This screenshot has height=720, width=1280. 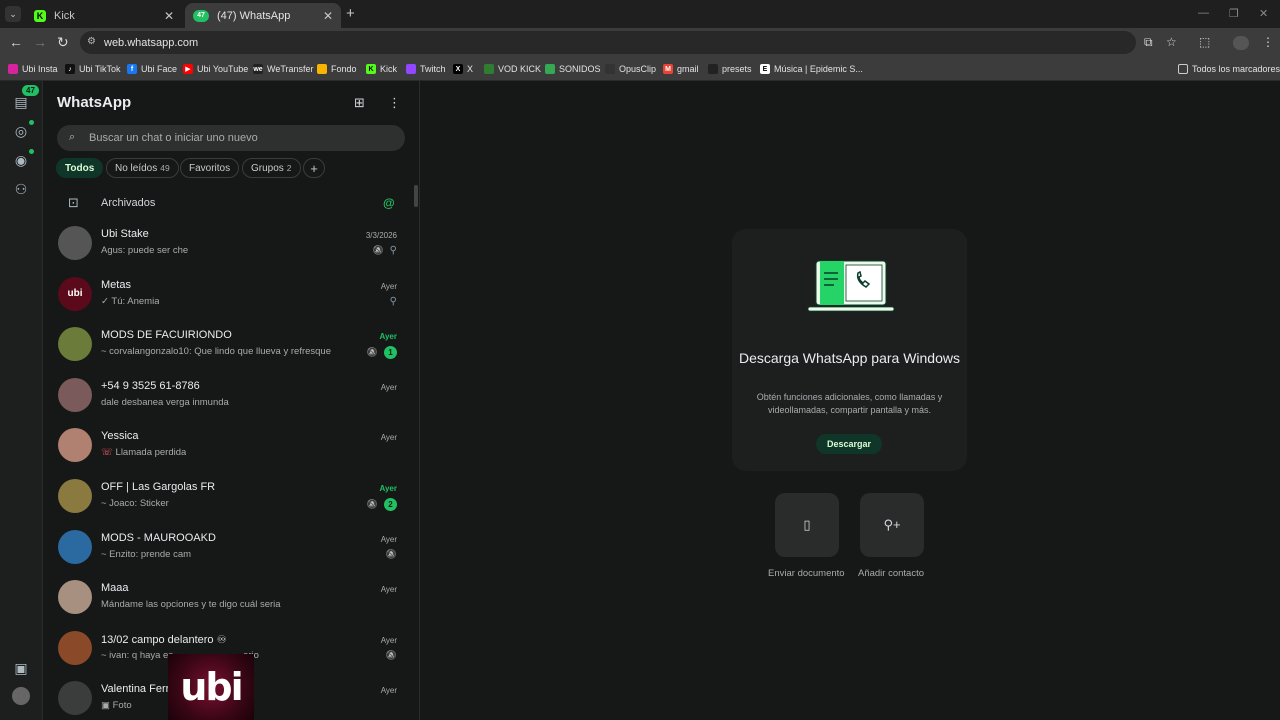 What do you see at coordinates (64, 15) in the screenshot?
I see `tab-title: Kick` at bounding box center [64, 15].